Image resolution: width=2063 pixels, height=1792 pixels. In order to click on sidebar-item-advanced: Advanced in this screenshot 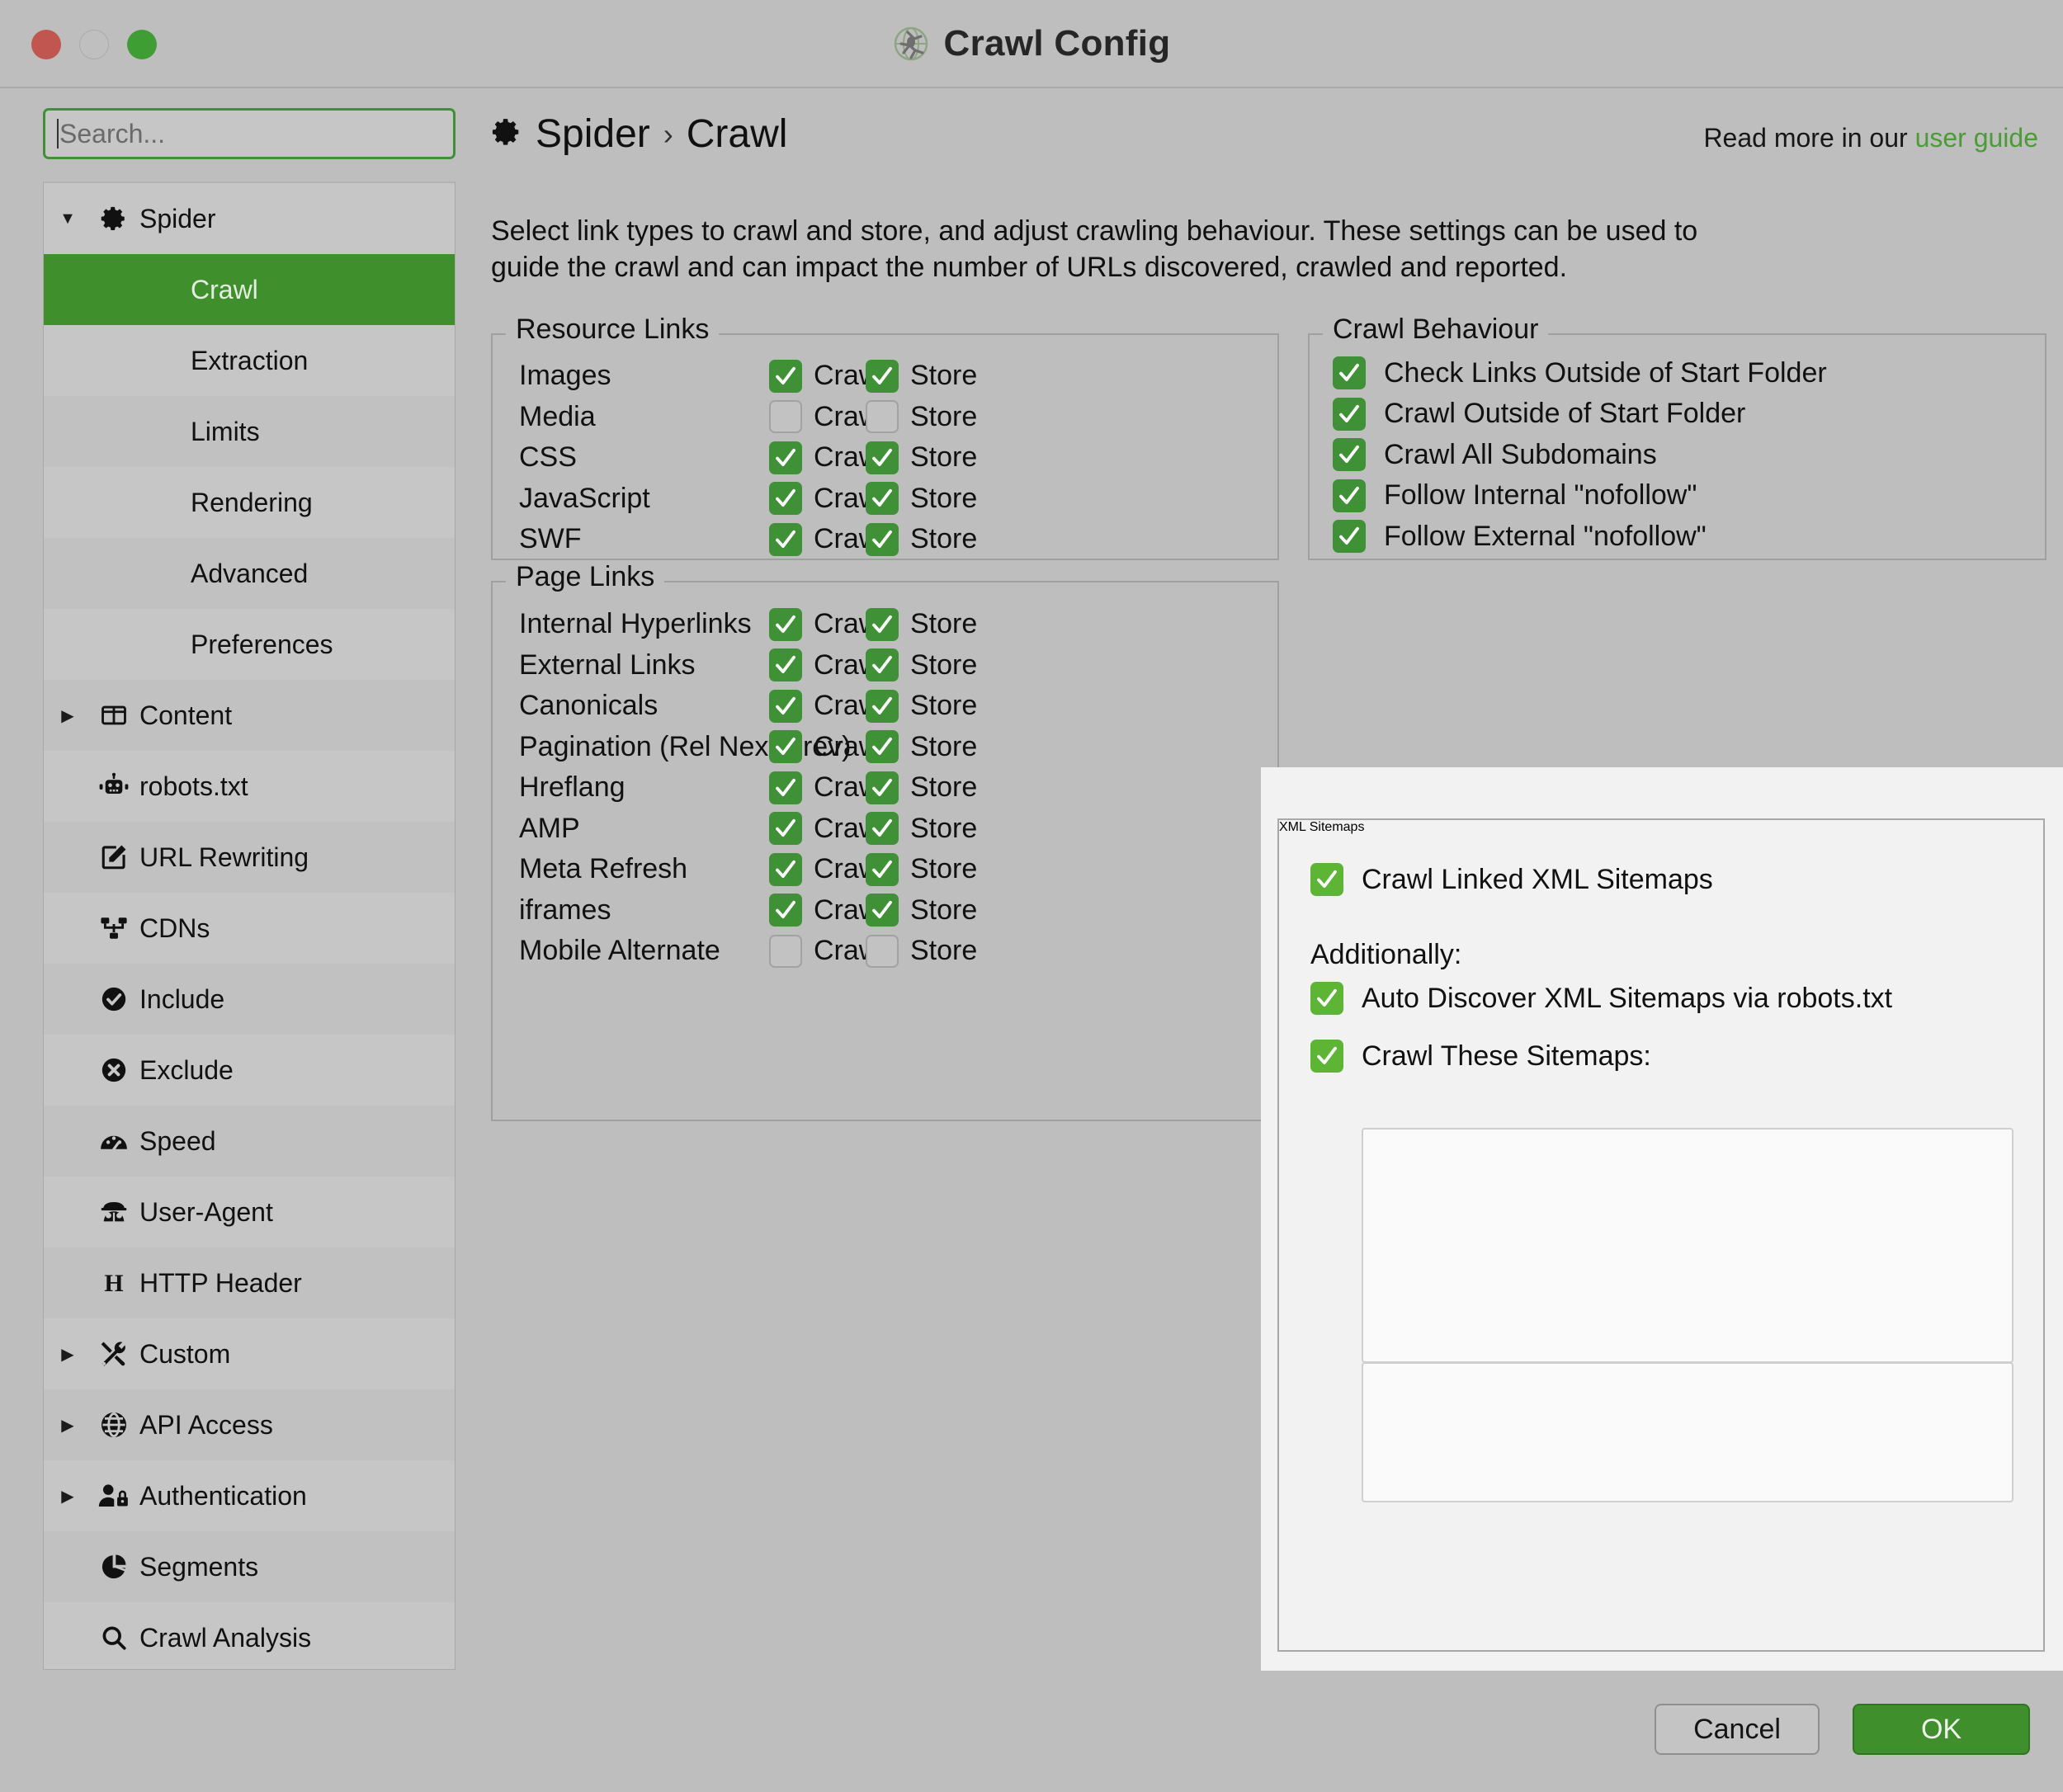, I will do `click(250, 573)`.